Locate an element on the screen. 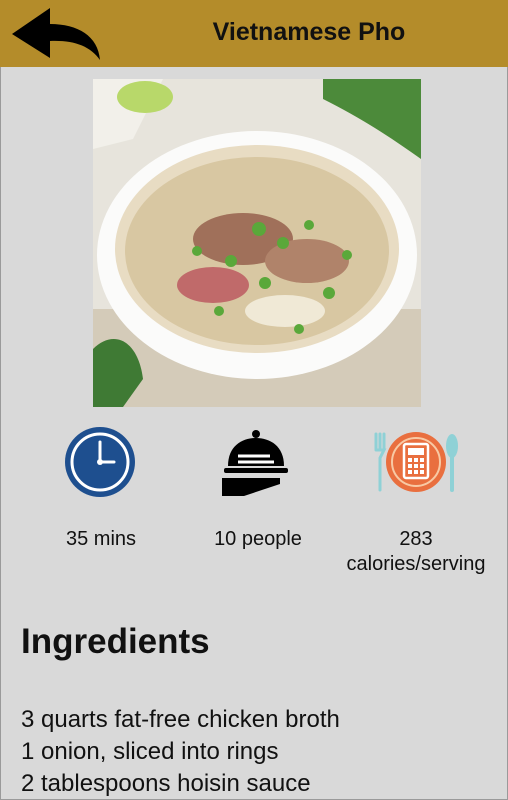 This screenshot has width=508, height=800. app-bar: Vietnamese Pho is located at coordinates (254, 33).